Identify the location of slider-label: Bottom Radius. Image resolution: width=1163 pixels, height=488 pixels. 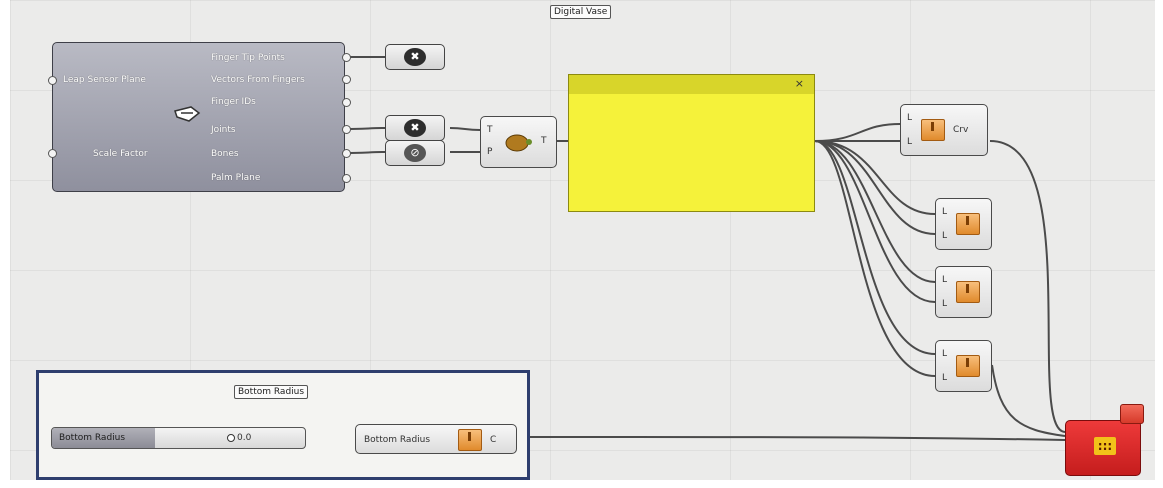
(92, 438).